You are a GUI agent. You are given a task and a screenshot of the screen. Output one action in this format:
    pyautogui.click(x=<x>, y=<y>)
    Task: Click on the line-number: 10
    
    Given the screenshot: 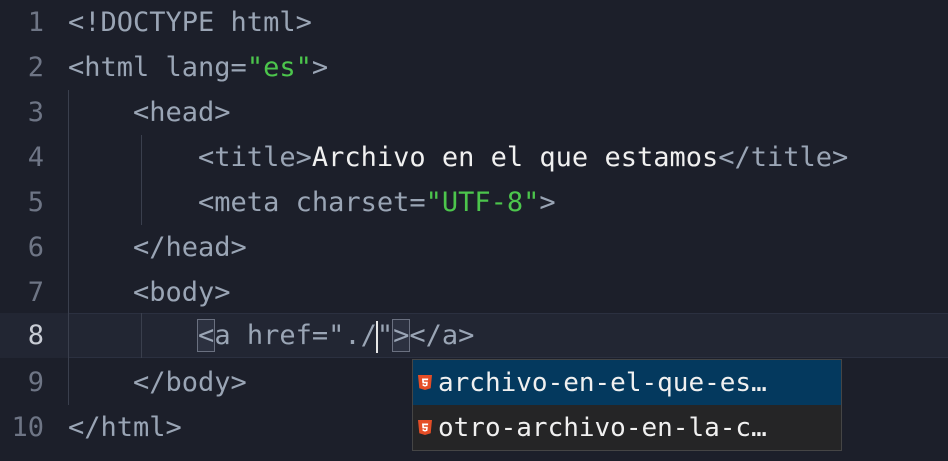 What is the action you would take?
    pyautogui.click(x=27, y=427)
    